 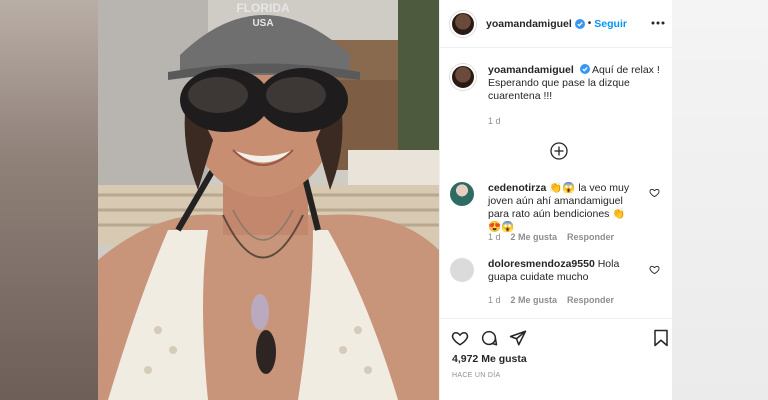 I want to click on author-avatar, so click(x=463, y=23).